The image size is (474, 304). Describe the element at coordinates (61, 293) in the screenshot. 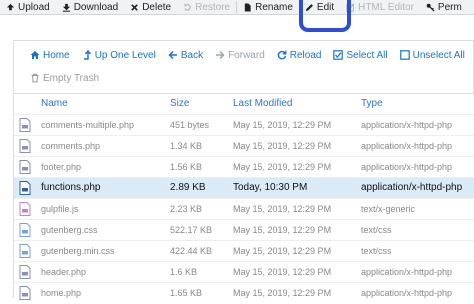

I see `file-name: home.php` at that location.